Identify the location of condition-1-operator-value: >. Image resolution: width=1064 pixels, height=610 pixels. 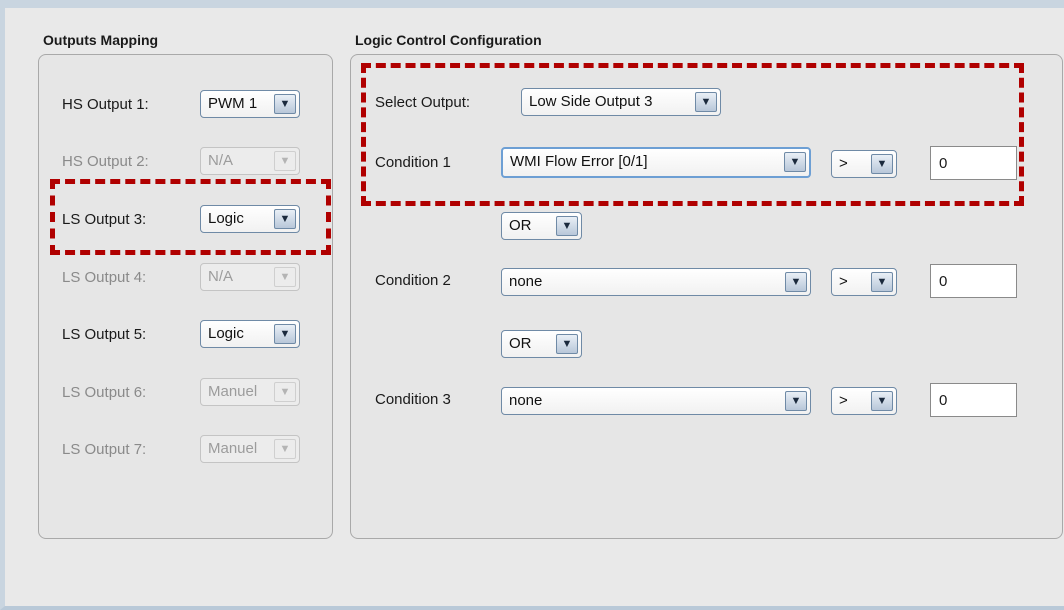
(843, 163).